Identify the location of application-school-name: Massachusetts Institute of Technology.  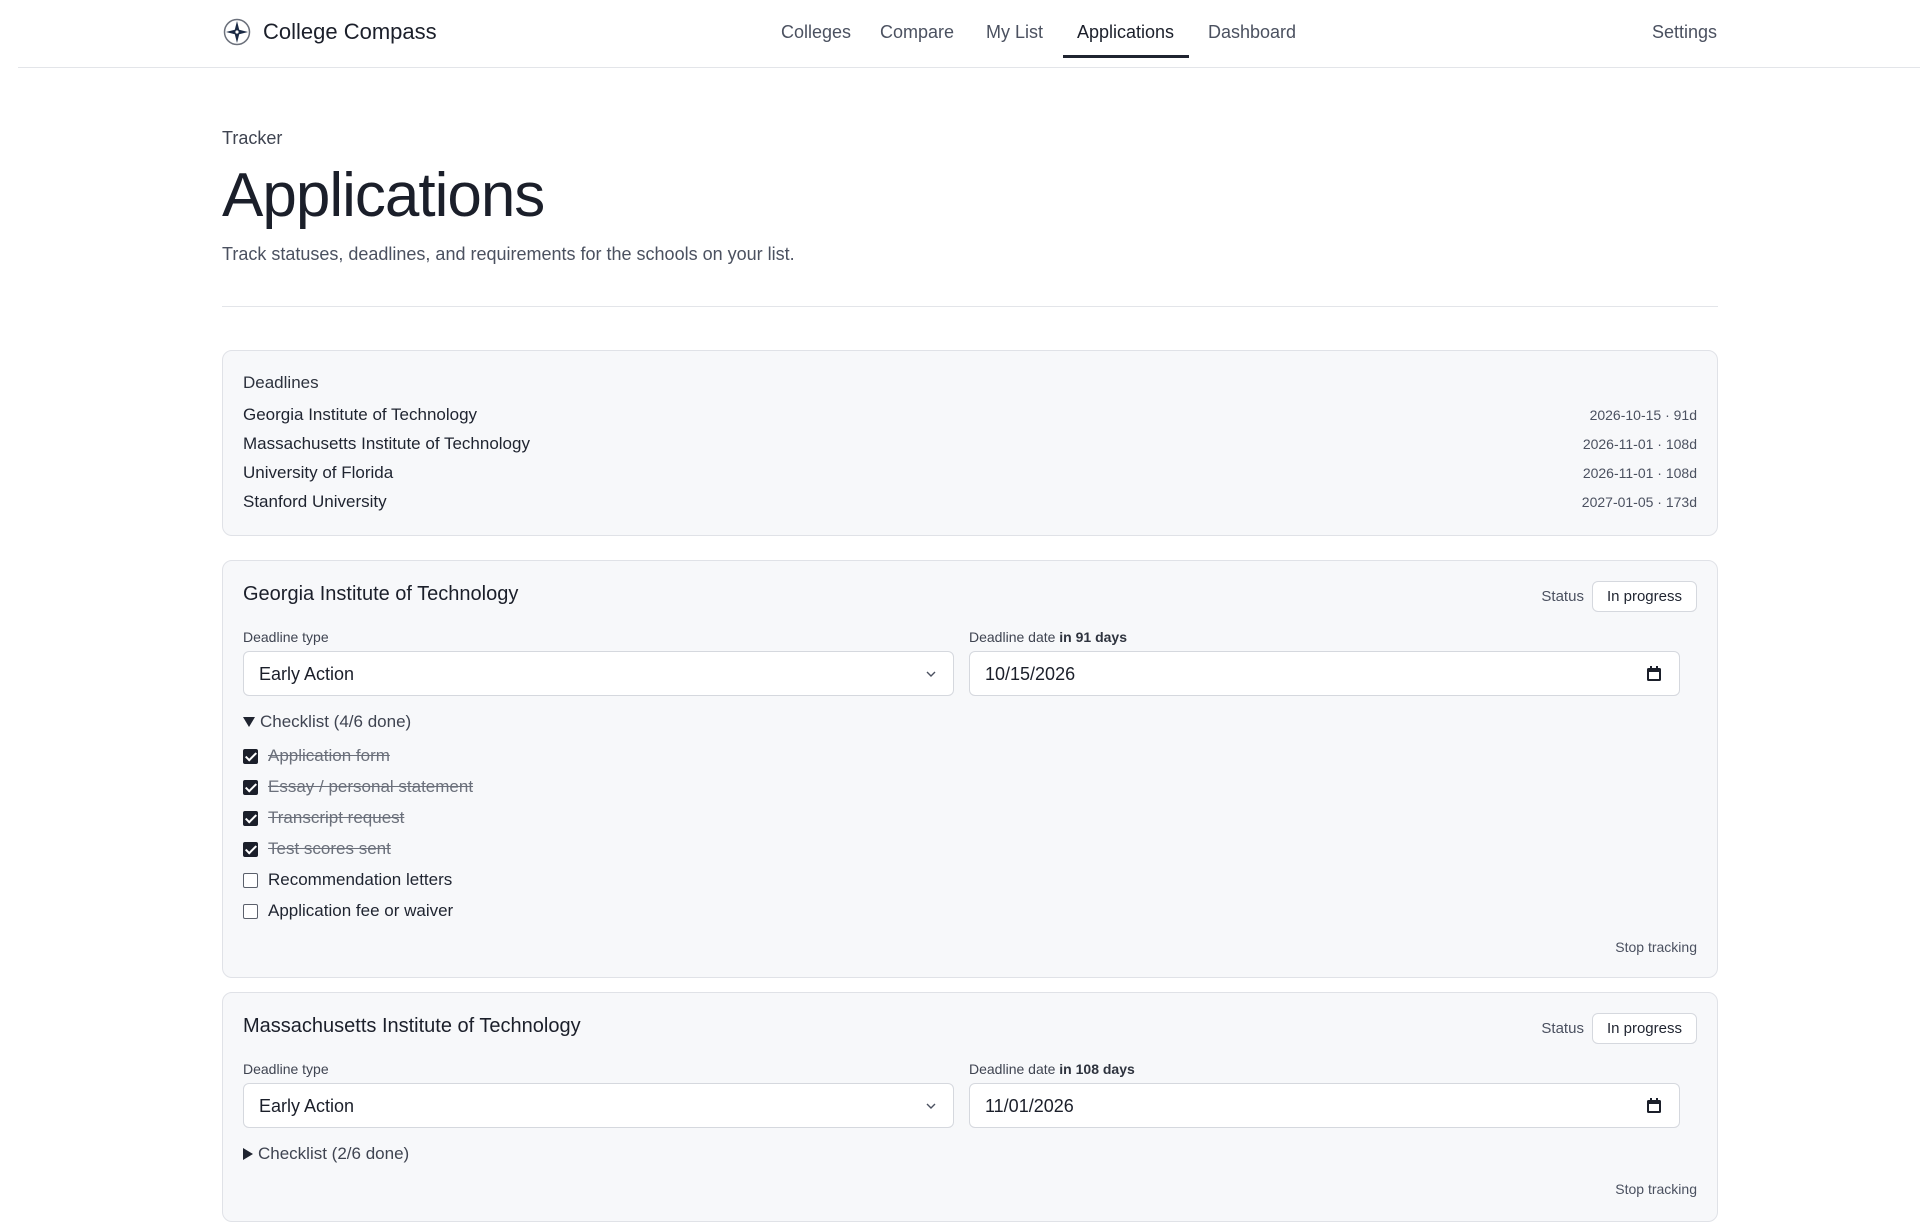
(412, 1026).